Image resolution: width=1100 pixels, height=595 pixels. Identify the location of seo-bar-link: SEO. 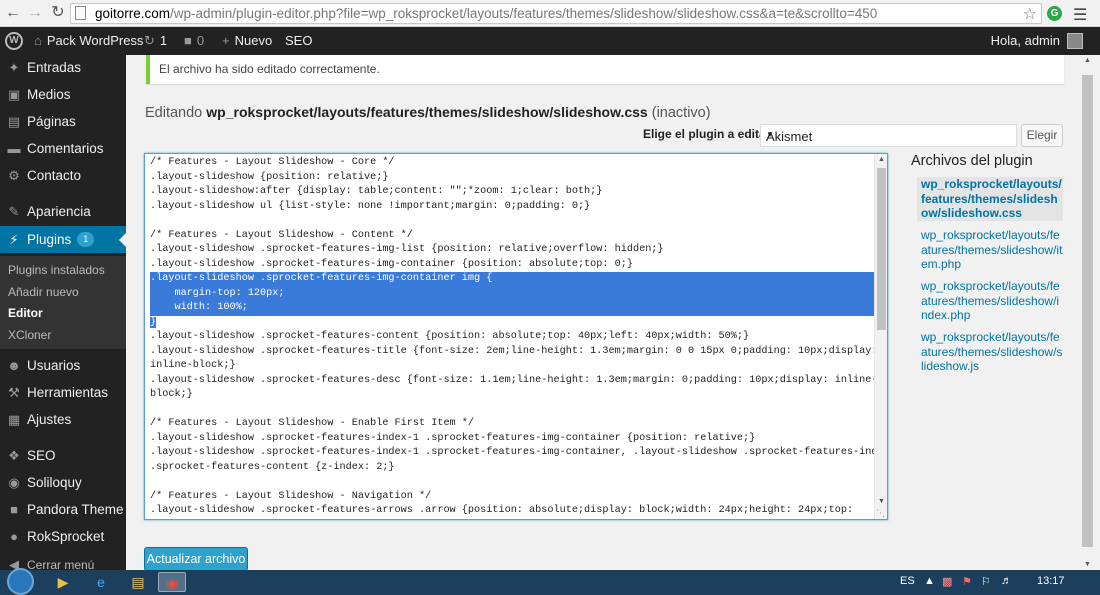
(298, 41).